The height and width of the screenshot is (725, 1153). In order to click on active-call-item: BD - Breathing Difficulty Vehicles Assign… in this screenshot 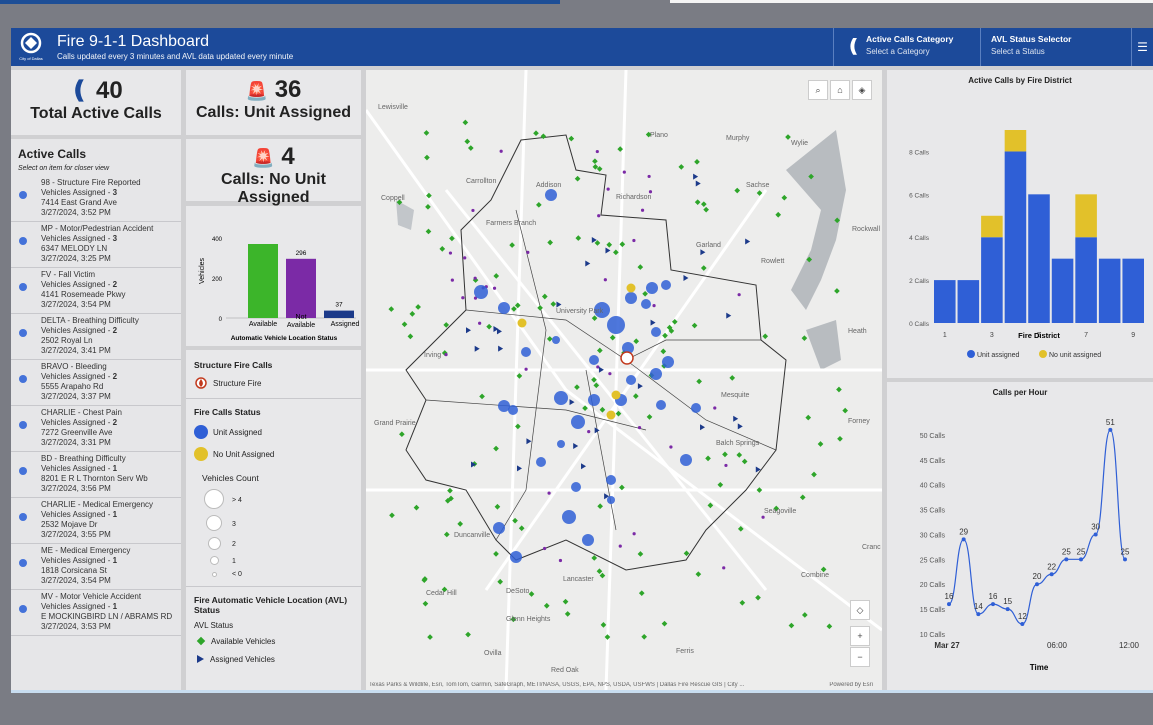, I will do `click(96, 475)`.